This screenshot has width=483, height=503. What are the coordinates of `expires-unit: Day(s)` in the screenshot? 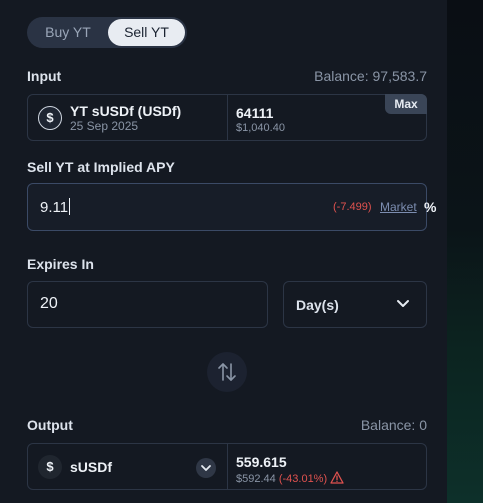 It's located at (317, 305).